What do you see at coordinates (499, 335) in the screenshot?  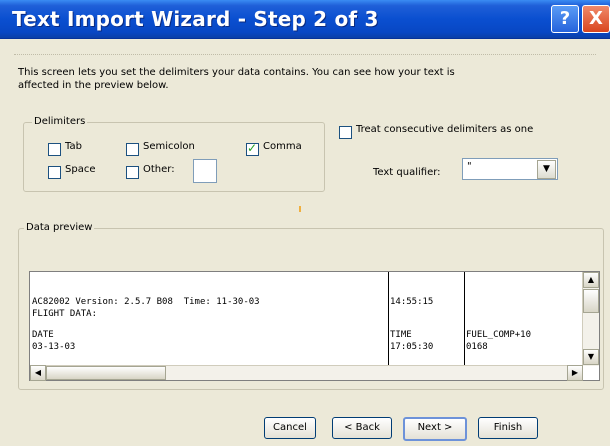 I see `preview-cell: FUEL_COMP+10` at bounding box center [499, 335].